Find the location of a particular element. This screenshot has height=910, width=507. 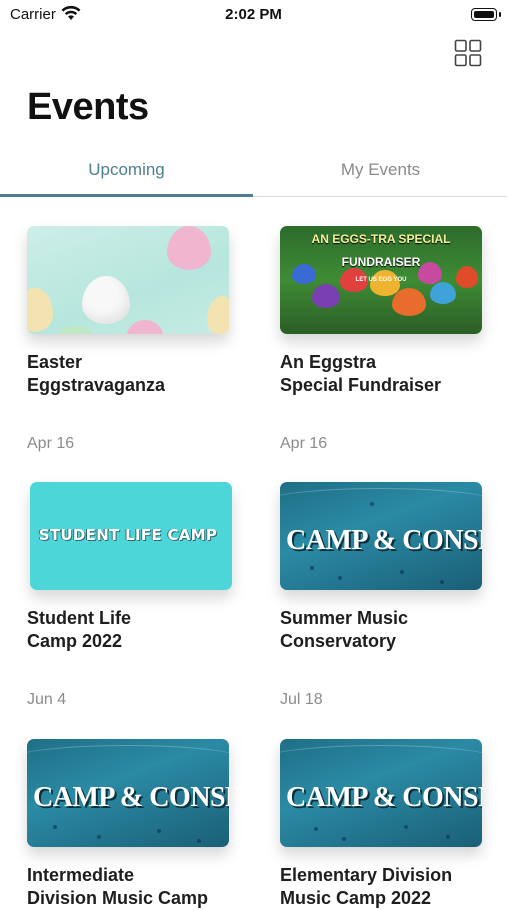

event-thumbnail is located at coordinates (128, 280).